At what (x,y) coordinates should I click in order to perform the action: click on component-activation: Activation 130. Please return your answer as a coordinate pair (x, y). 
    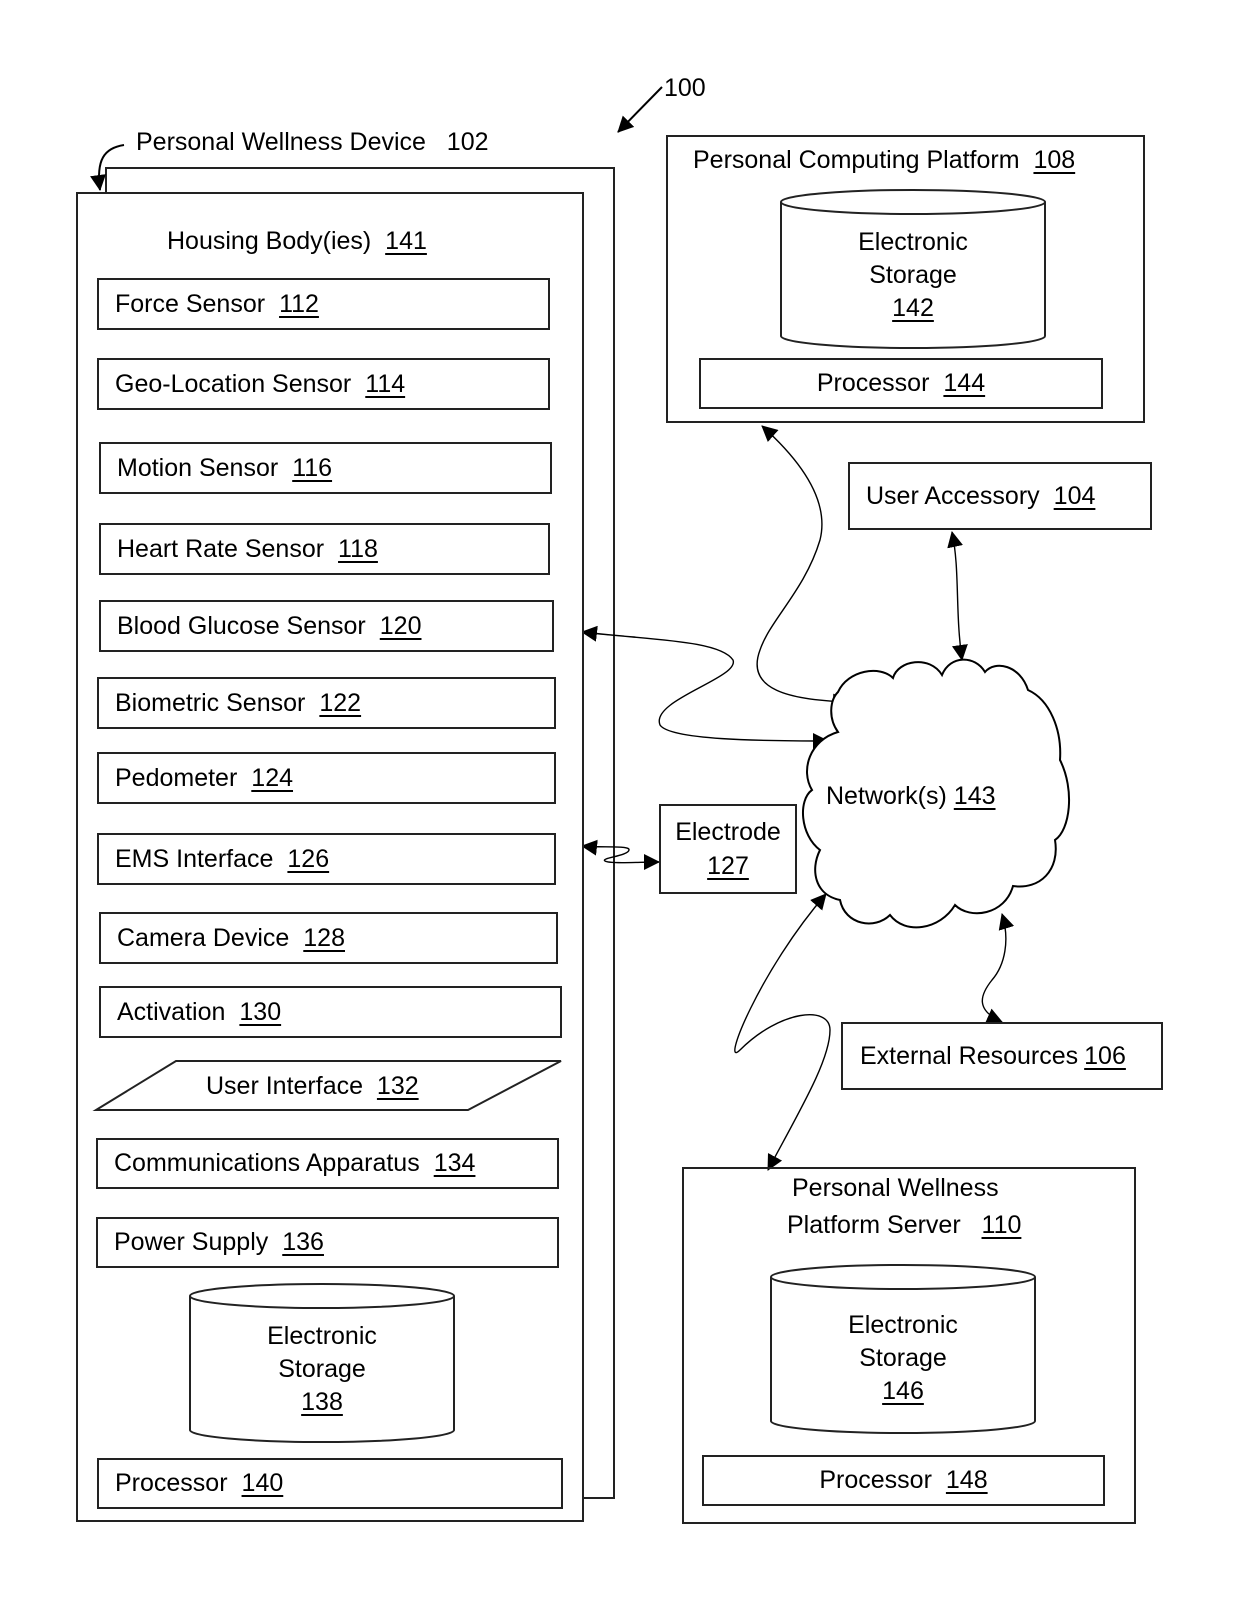
    Looking at the image, I should click on (330, 1012).